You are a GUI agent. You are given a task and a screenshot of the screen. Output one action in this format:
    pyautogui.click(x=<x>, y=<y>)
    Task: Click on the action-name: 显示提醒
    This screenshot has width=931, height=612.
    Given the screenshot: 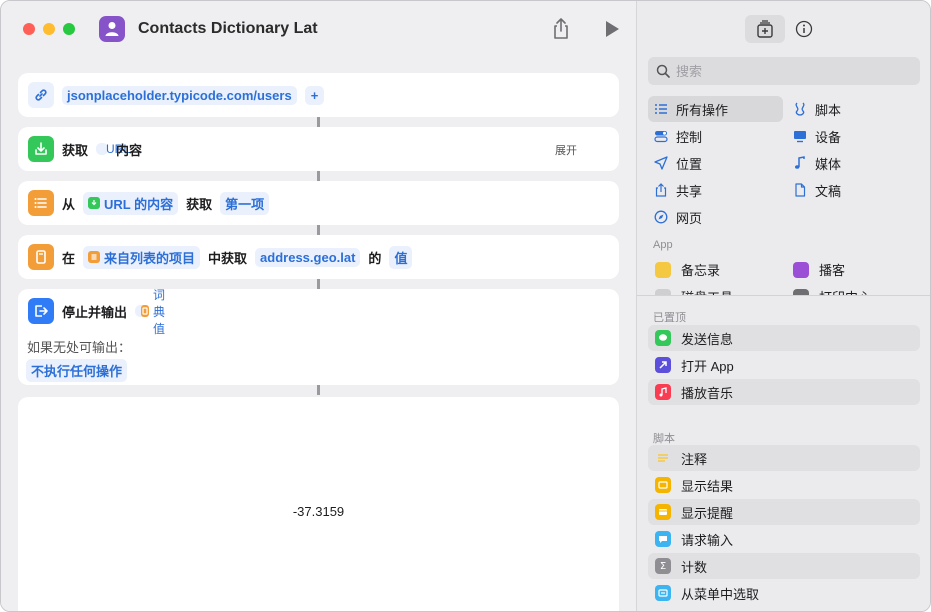 What is the action you would take?
    pyautogui.click(x=707, y=513)
    